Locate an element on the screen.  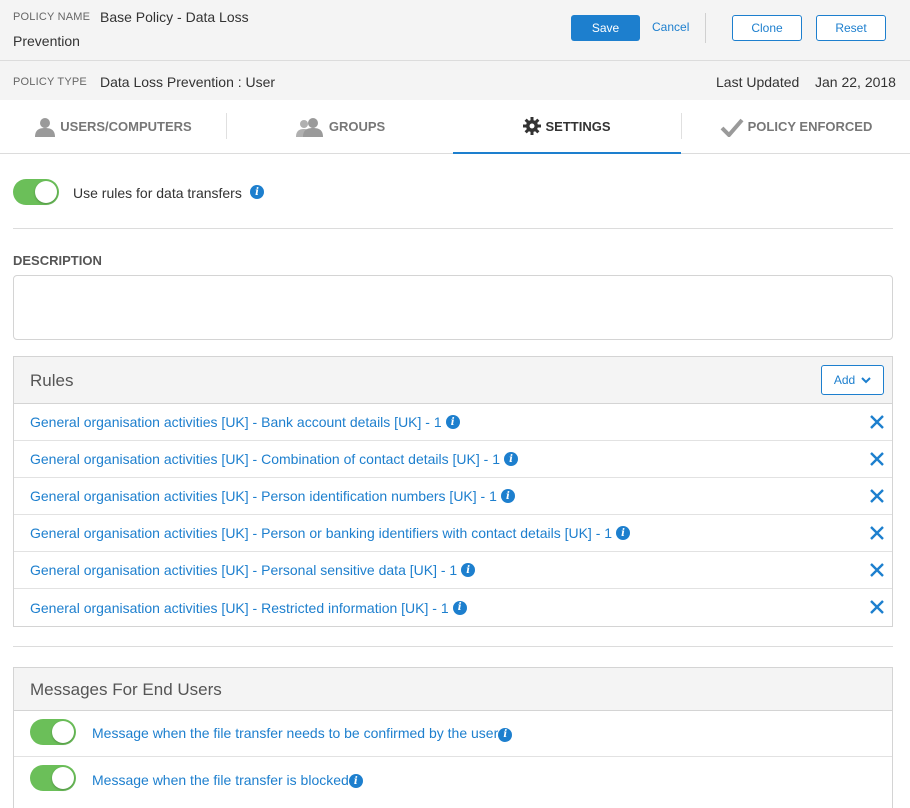
cancel-link: Cancel is located at coordinates (670, 27).